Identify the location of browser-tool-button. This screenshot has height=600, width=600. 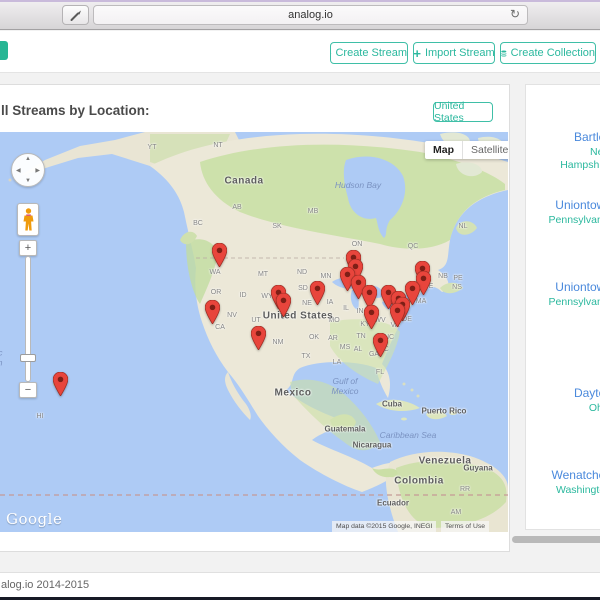
(75, 15).